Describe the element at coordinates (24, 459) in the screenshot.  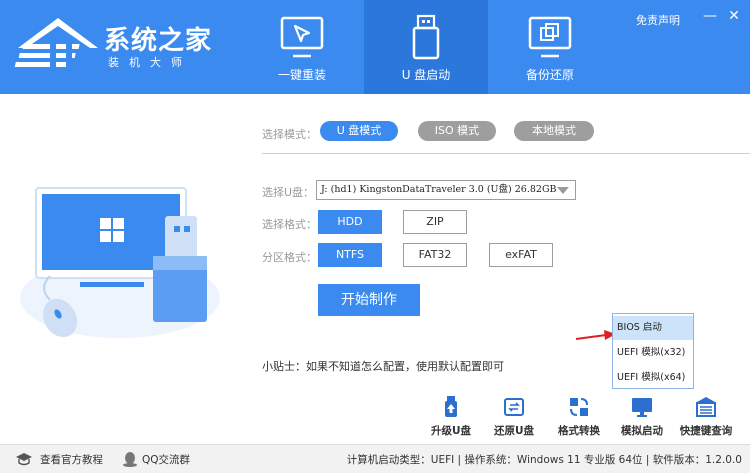
I see `graduation-cap-icon` at that location.